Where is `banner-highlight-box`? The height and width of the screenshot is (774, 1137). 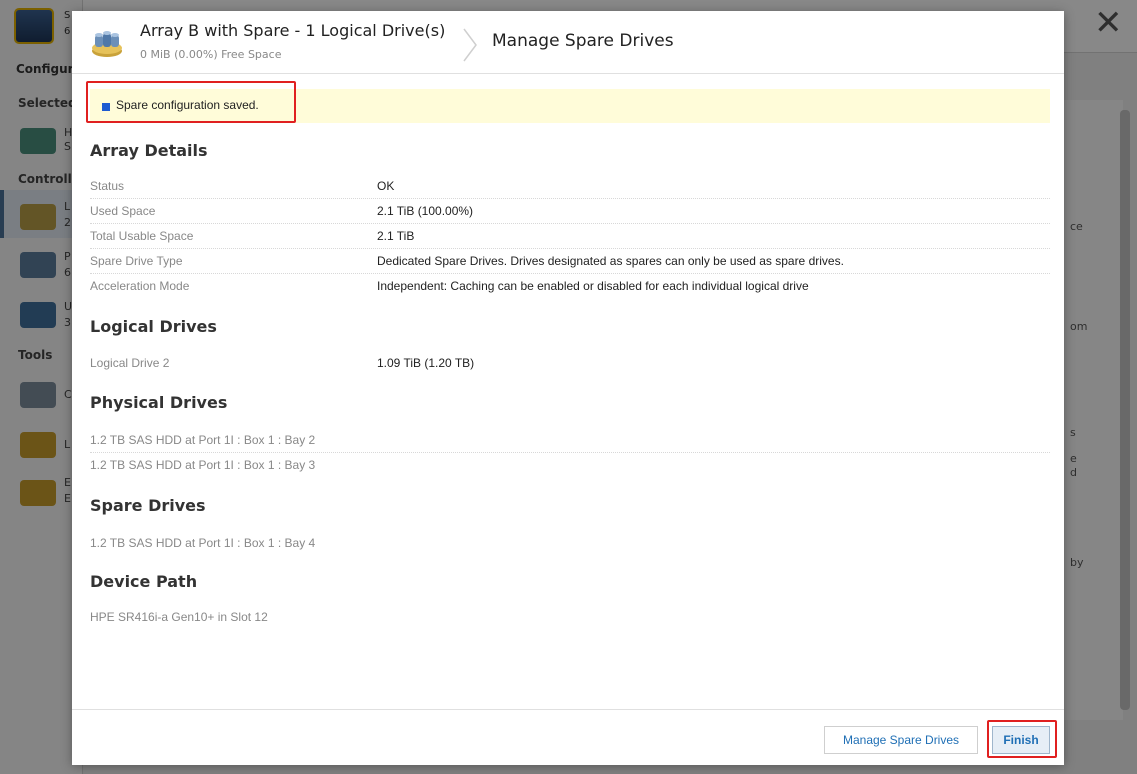
banner-highlight-box is located at coordinates (191, 102).